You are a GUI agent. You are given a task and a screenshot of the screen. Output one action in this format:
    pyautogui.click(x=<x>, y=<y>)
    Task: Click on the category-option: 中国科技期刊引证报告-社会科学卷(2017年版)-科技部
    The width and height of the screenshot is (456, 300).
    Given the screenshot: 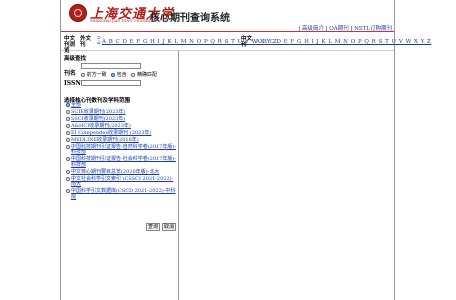 What is the action you would take?
    pyautogui.click(x=121, y=162)
    